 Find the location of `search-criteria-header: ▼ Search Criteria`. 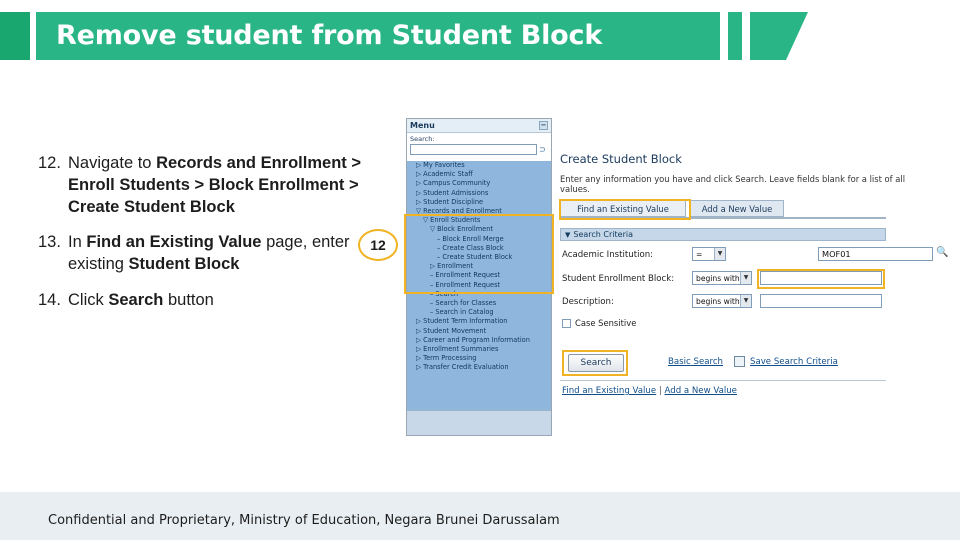

search-criteria-header: ▼ Search Criteria is located at coordinates (723, 234).